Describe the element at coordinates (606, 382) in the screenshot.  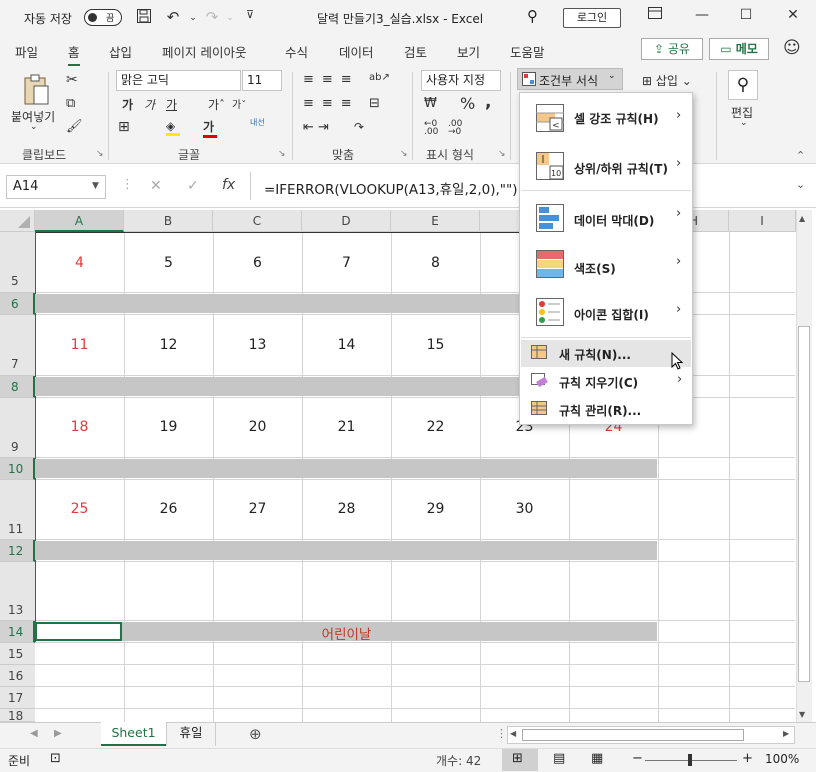
I see `menu-item-clear-rules: 규칙 지우기(C) ›` at that location.